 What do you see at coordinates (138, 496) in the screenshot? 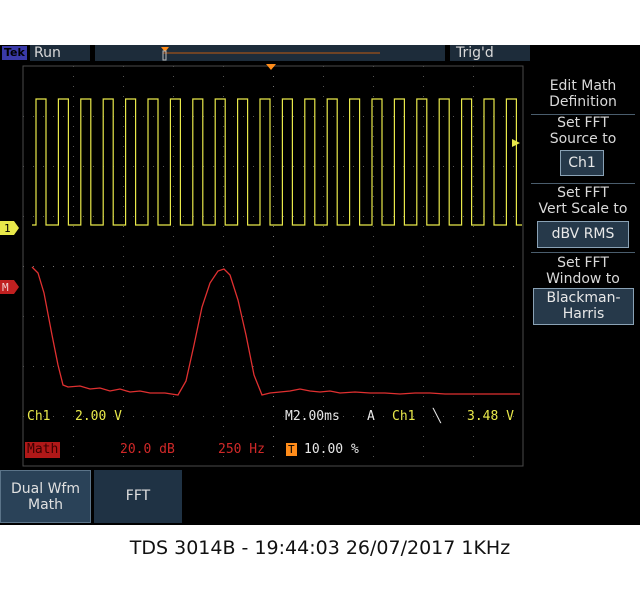
I see `fft-button: FFT` at bounding box center [138, 496].